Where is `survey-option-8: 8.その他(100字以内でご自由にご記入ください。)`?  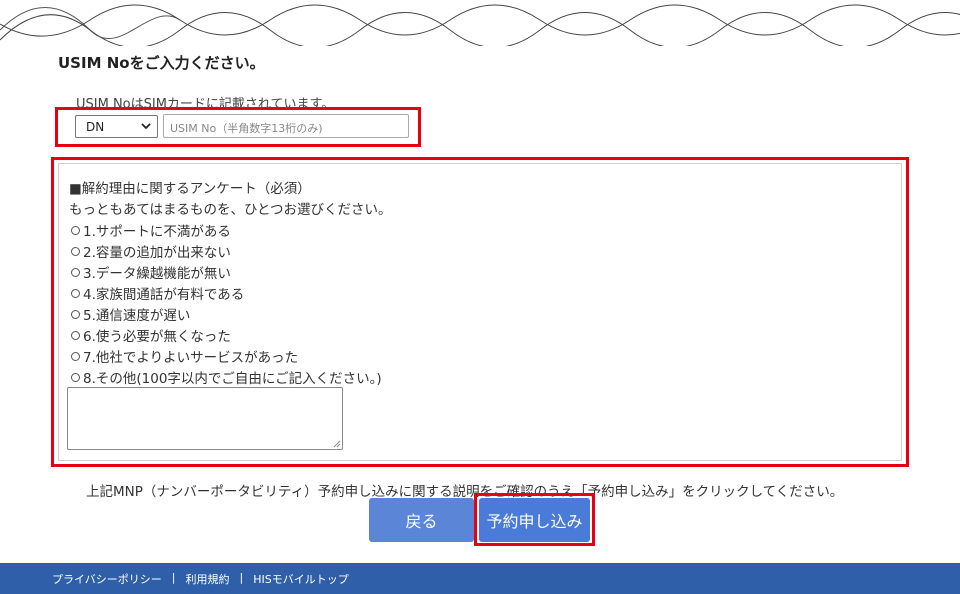 survey-option-8: 8.その他(100字以内でご自由にご記入ください。) is located at coordinates (226, 377).